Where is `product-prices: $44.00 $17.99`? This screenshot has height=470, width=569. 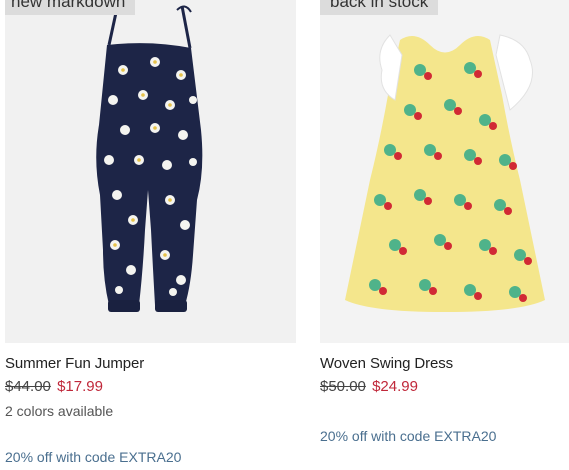
product-prices: $44.00 $17.99 is located at coordinates (150, 387).